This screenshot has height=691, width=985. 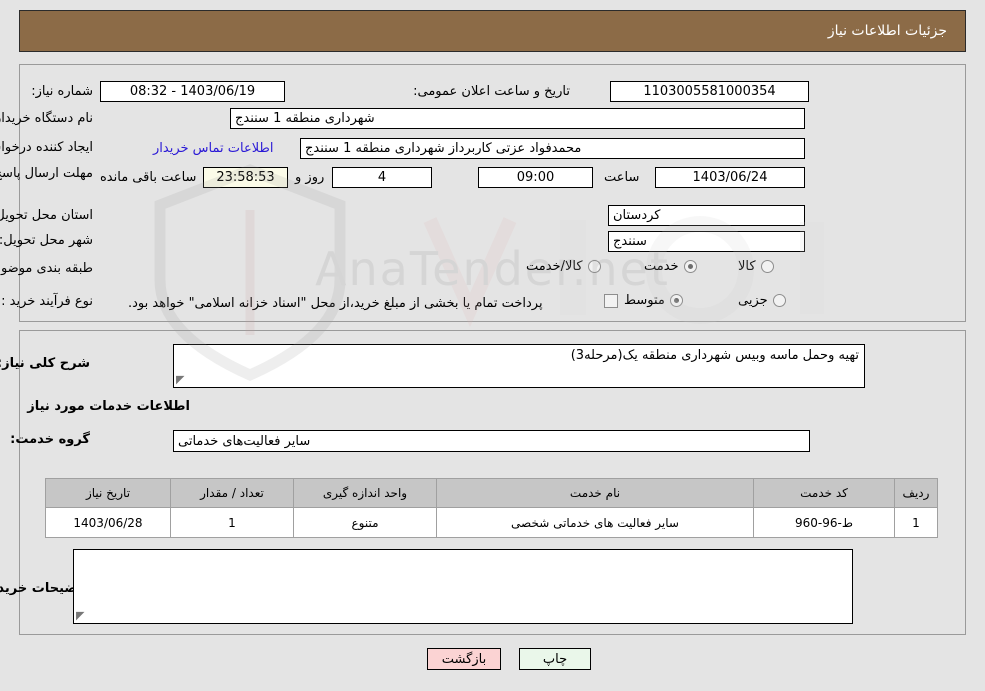 I want to click on cell-unit: متنوع, so click(x=365, y=522).